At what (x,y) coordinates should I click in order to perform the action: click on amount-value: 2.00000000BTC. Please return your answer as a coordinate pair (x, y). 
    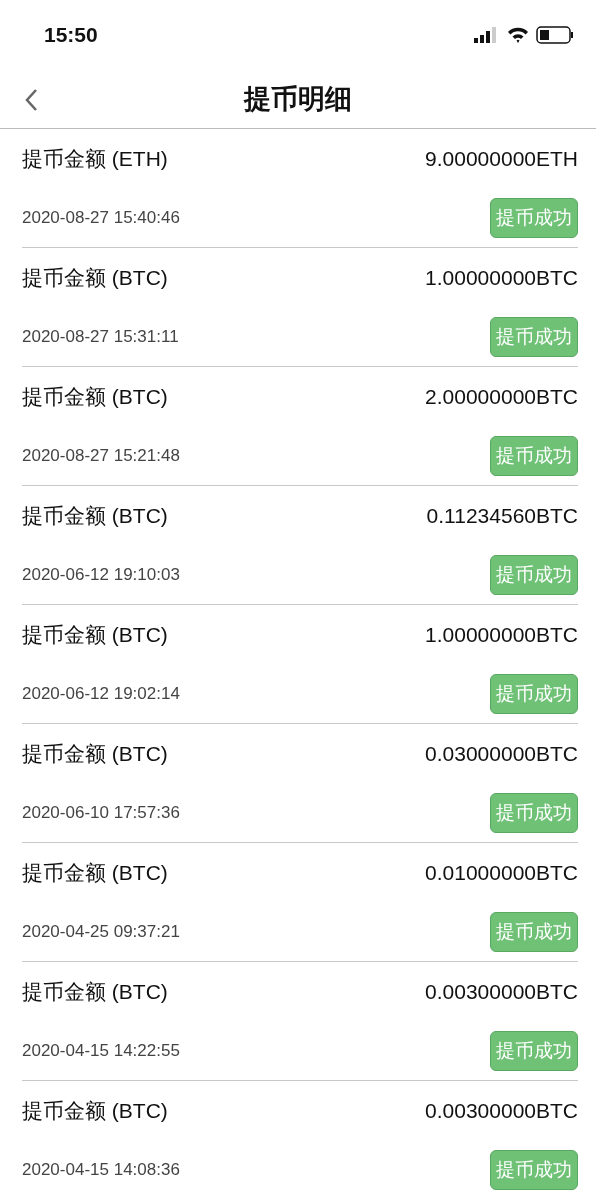
    Looking at the image, I should click on (501, 397).